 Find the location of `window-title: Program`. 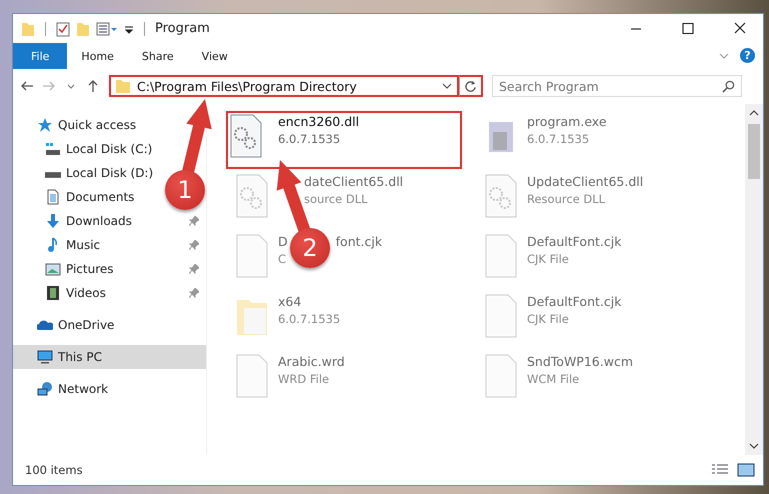

window-title: Program is located at coordinates (183, 28).